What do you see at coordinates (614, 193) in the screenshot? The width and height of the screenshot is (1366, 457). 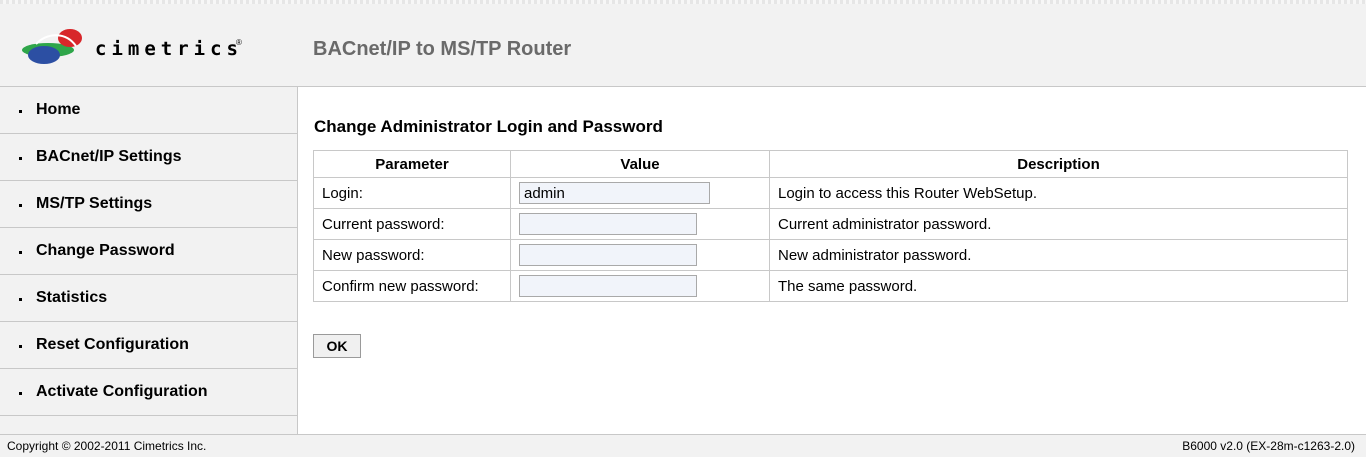 I see `login-input` at bounding box center [614, 193].